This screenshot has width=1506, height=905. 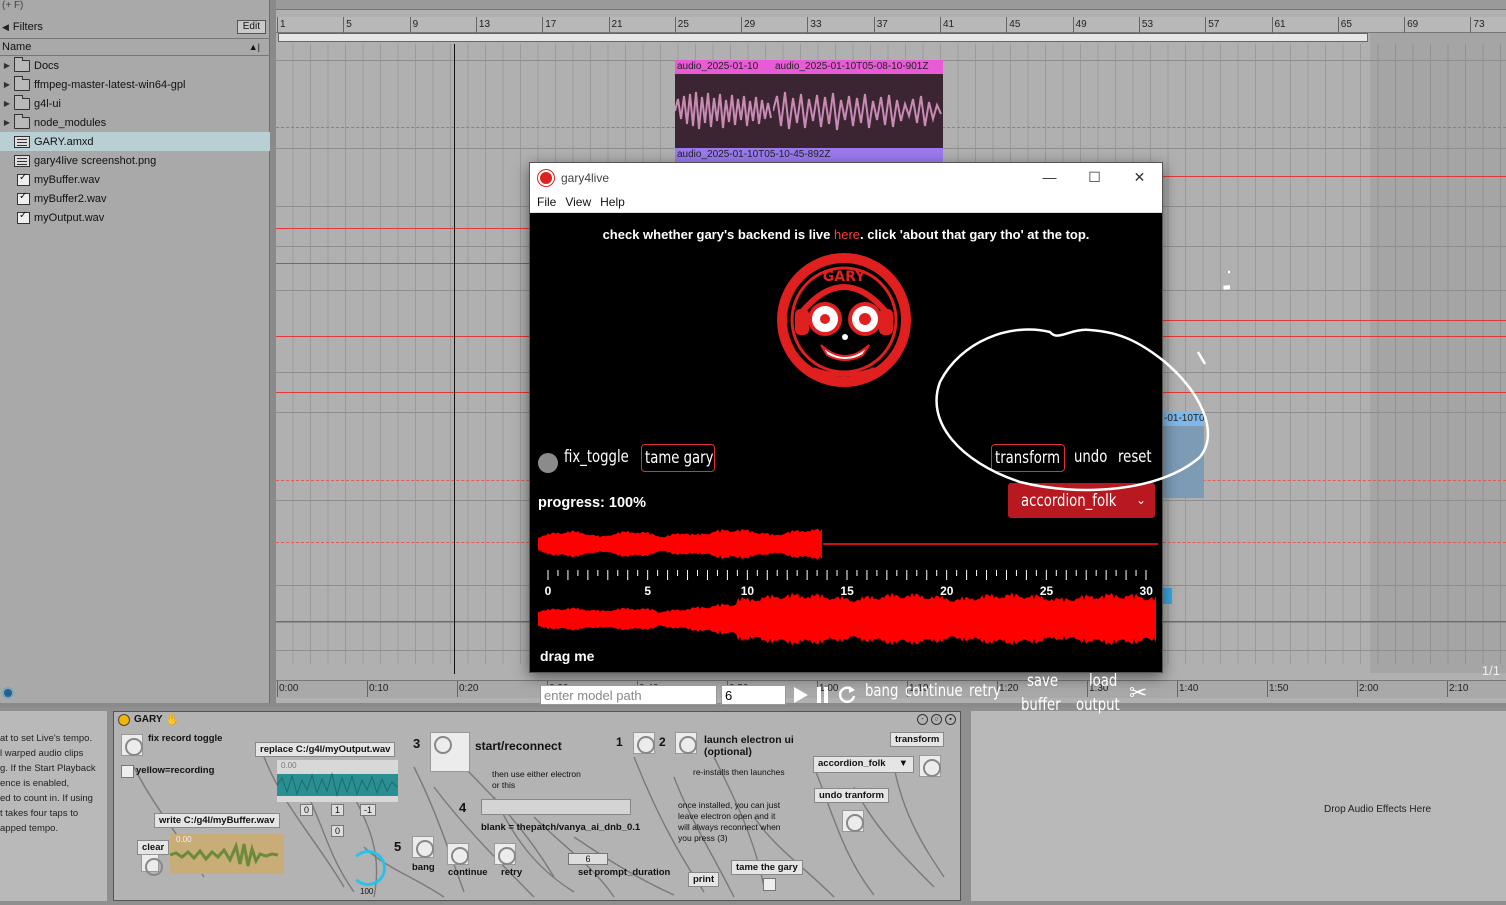 What do you see at coordinates (124, 719) in the screenshot?
I see `device-power-icon` at bounding box center [124, 719].